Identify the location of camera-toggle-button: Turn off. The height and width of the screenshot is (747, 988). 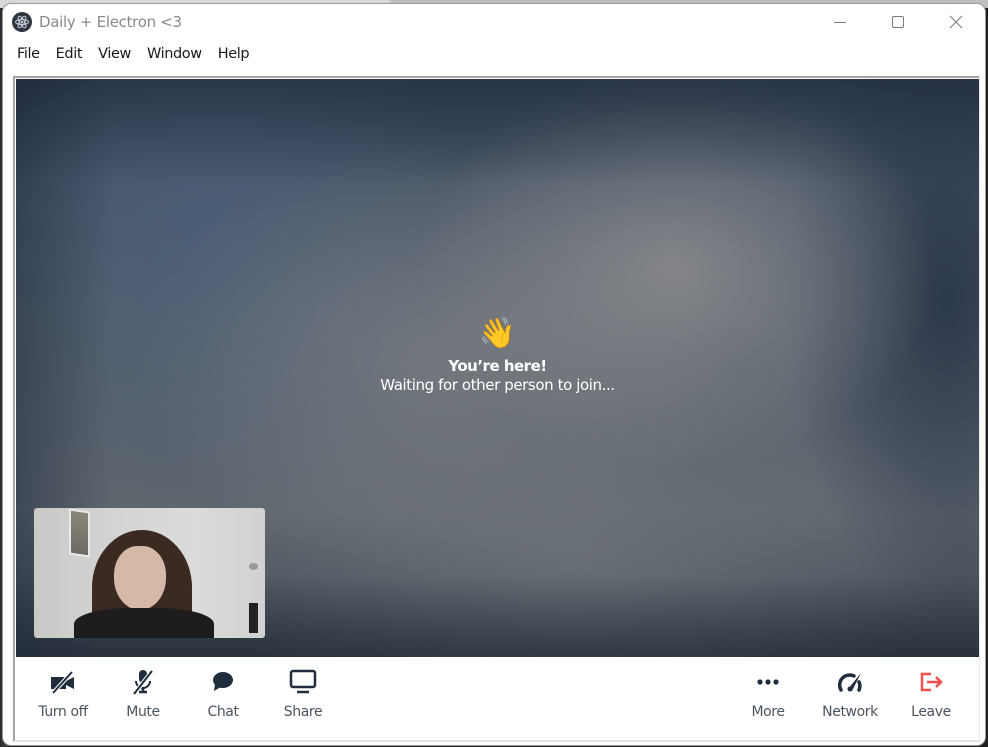
(63, 699).